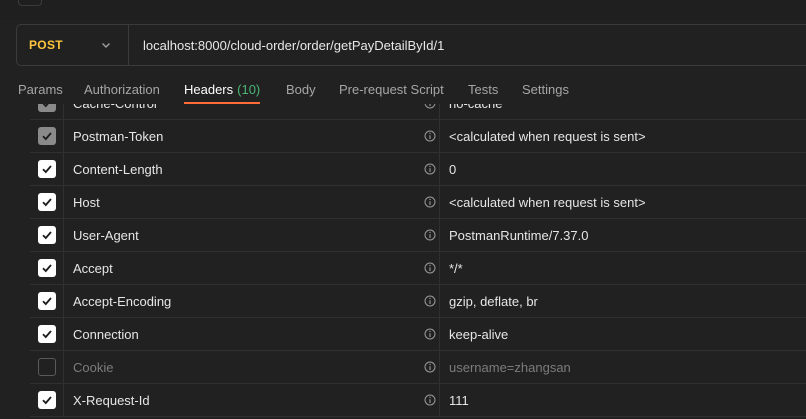 The height and width of the screenshot is (419, 806). Describe the element at coordinates (623, 235) in the screenshot. I see `header-value: PostmanRuntime/7.37.0` at that location.